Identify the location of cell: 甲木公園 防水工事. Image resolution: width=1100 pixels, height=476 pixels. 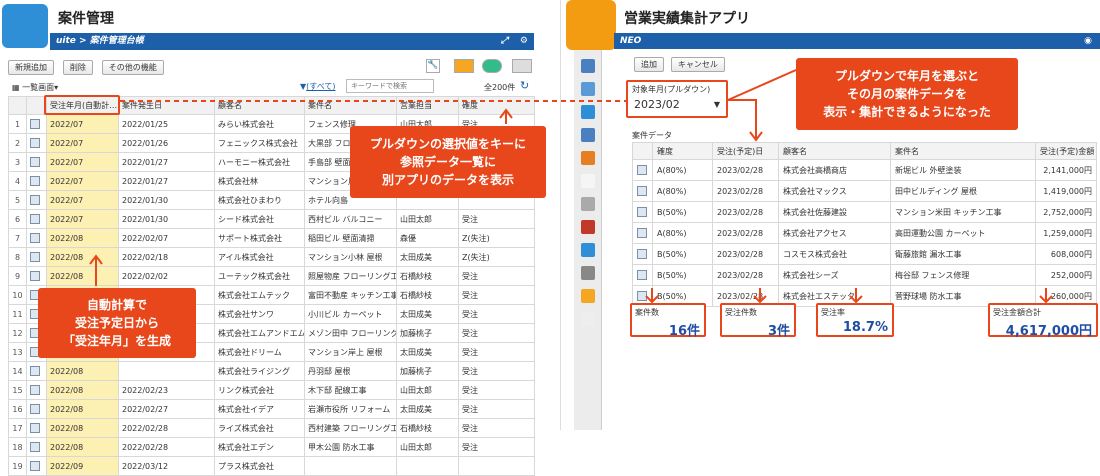
(350, 447).